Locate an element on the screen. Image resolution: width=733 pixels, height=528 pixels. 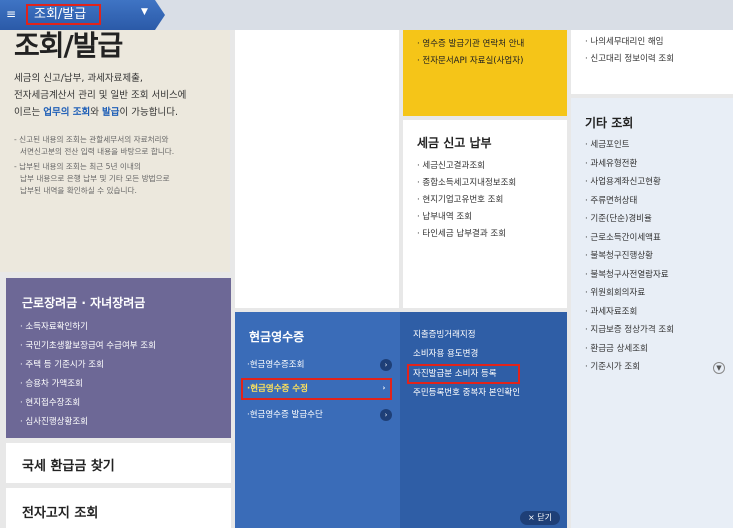
etc-link: · 근로소득간이세액표 is located at coordinates (629, 238).